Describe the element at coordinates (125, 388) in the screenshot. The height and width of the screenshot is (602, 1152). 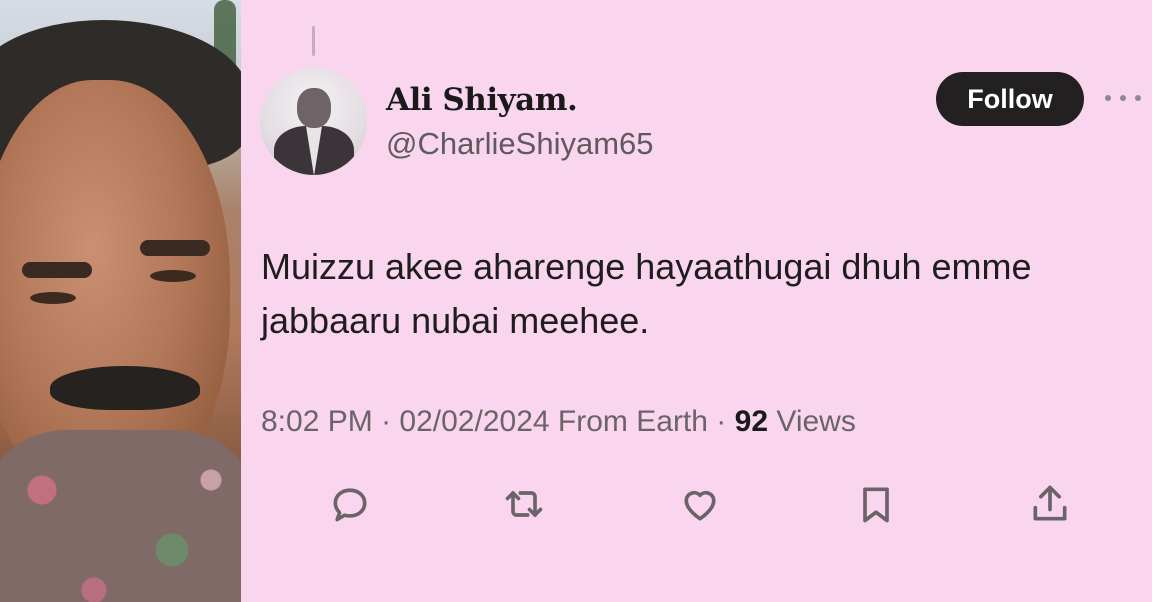
I see `photo-mustache` at that location.